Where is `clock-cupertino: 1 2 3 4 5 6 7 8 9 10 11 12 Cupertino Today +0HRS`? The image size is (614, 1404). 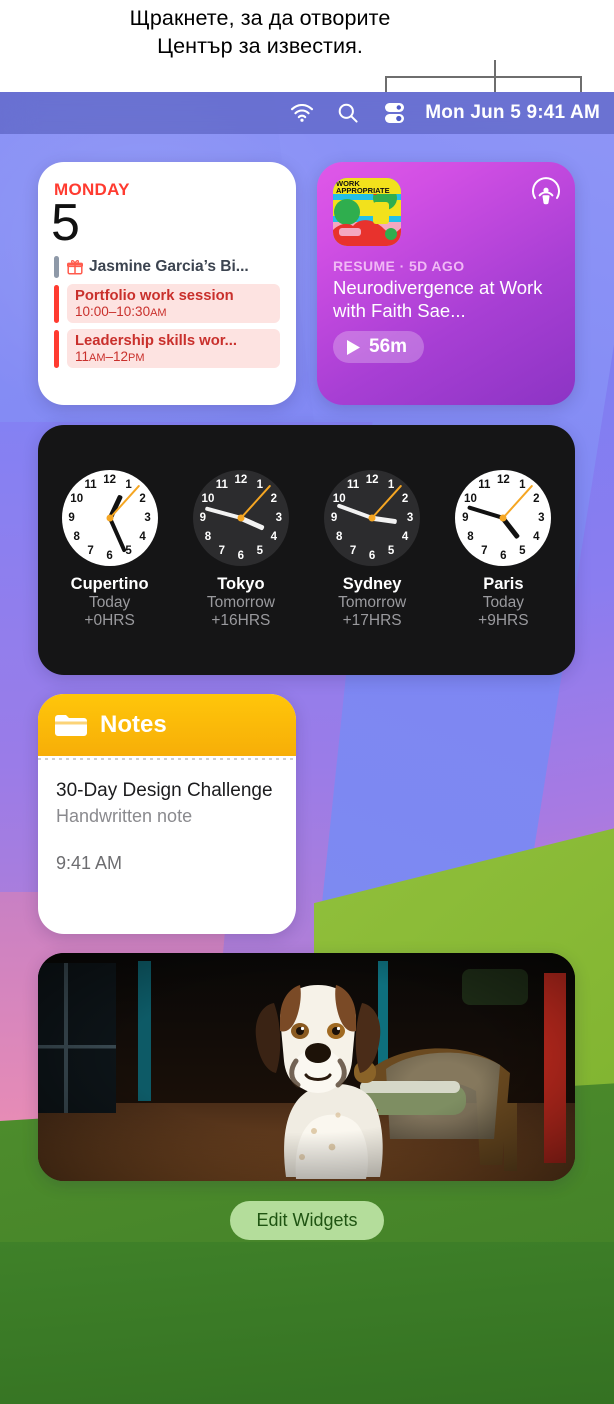
clock-cupertino: 1 2 3 4 5 6 7 8 9 10 11 12 Cupertino Today +0HRS is located at coordinates (110, 550).